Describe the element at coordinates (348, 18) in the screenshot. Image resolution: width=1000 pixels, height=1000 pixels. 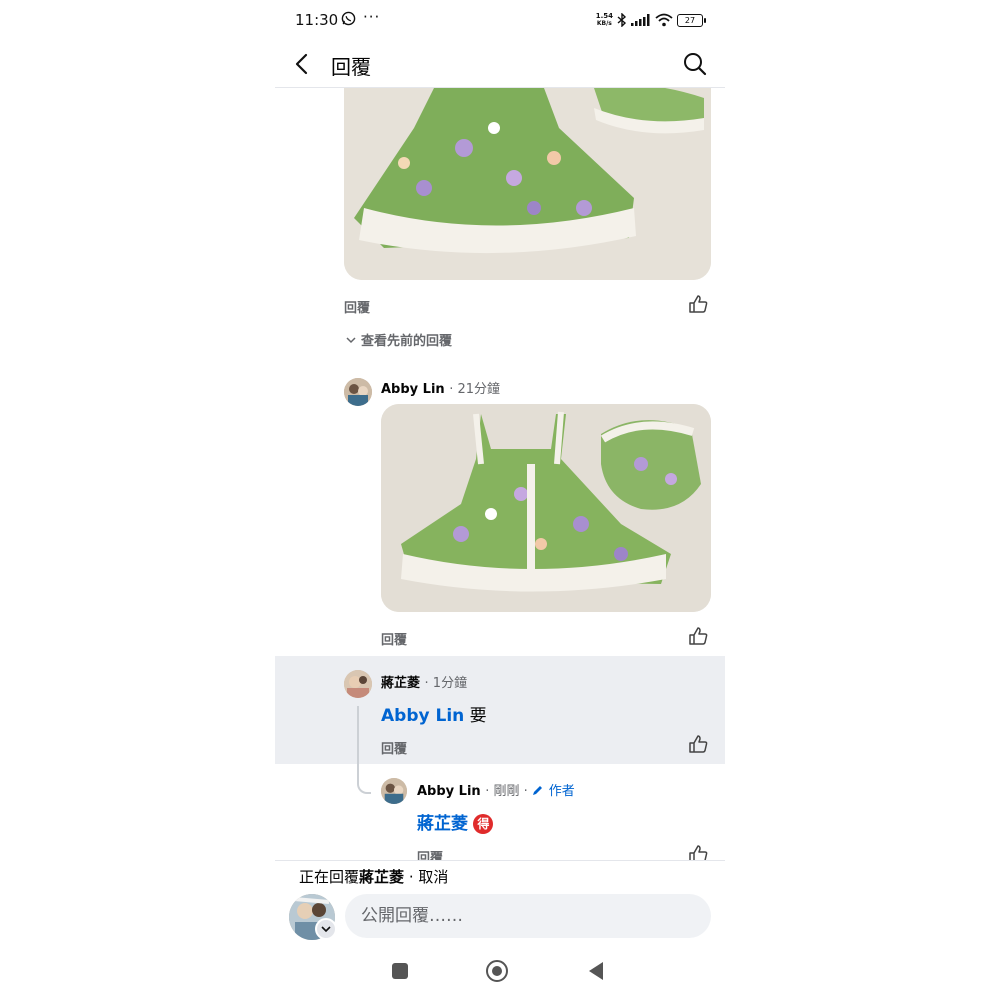
I see `whatsapp-icon` at that location.